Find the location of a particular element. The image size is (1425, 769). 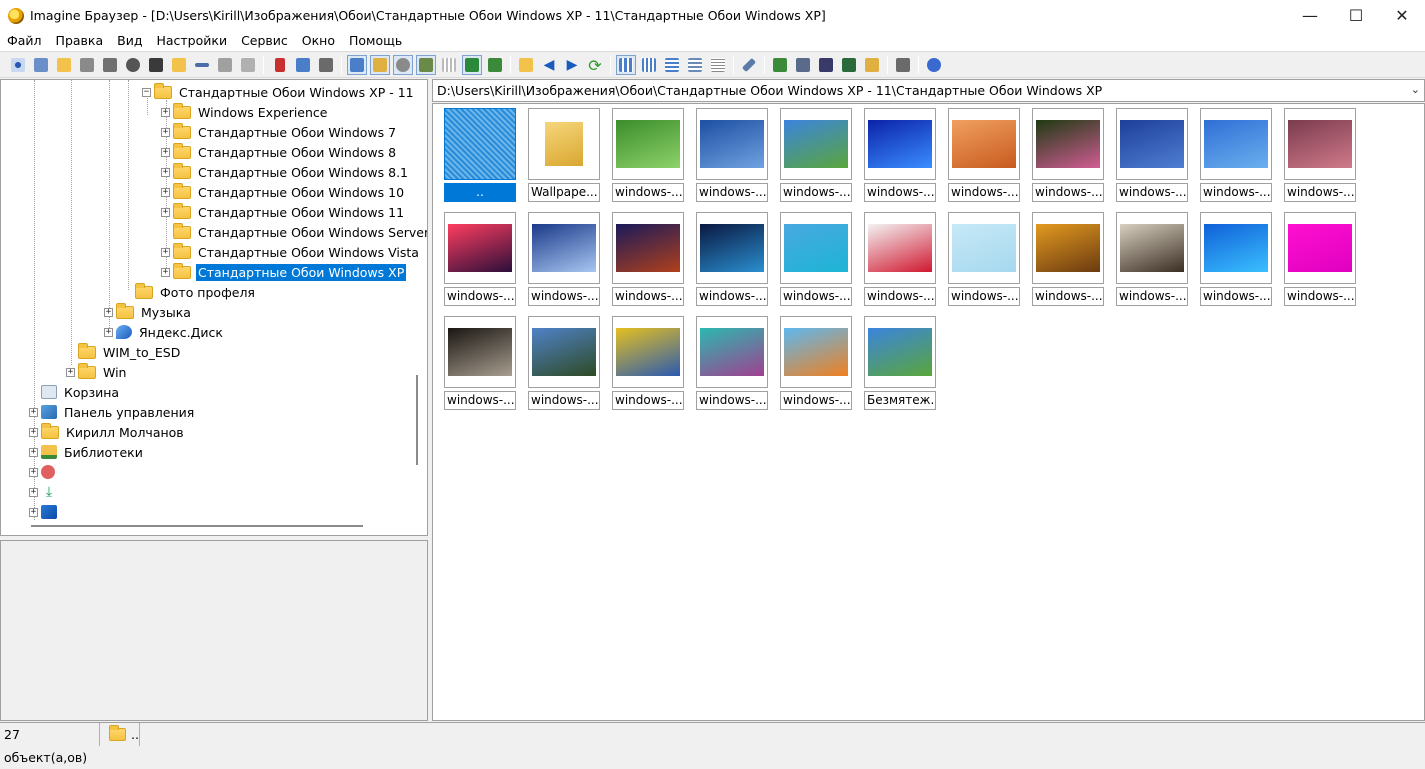

convert-icon is located at coordinates (780, 65).